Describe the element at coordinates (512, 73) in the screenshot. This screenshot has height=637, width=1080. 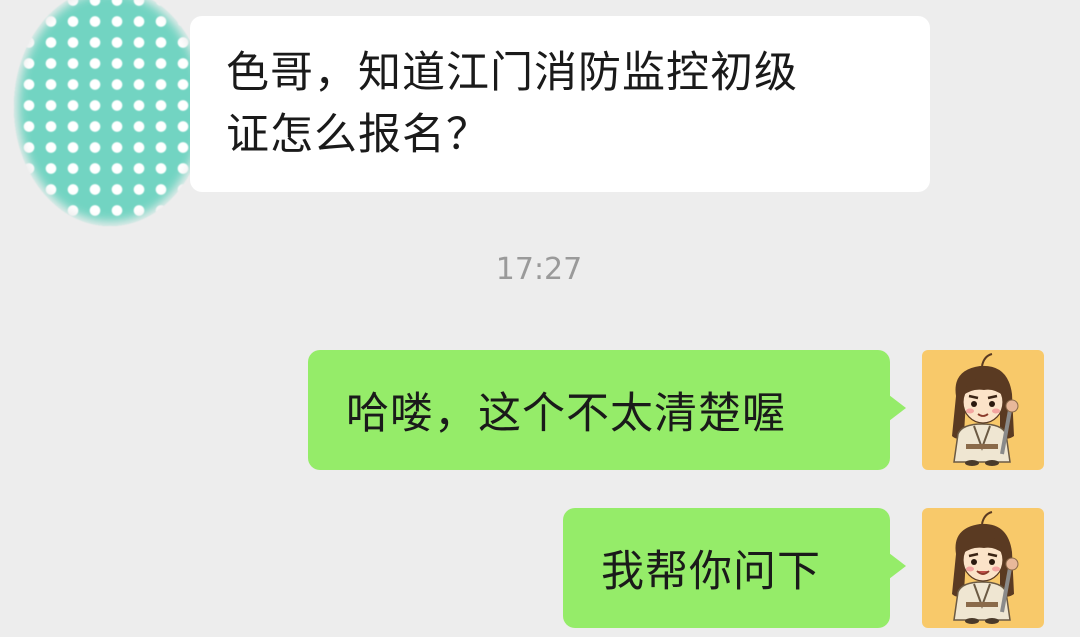
I see `incoming-message-line: 色哥，知道江门消防监控初级` at that location.